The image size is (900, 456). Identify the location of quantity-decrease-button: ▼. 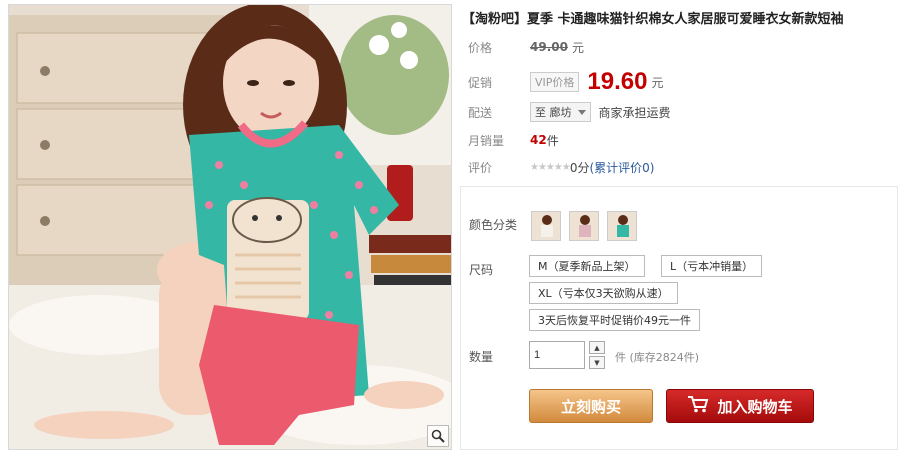
(597, 362).